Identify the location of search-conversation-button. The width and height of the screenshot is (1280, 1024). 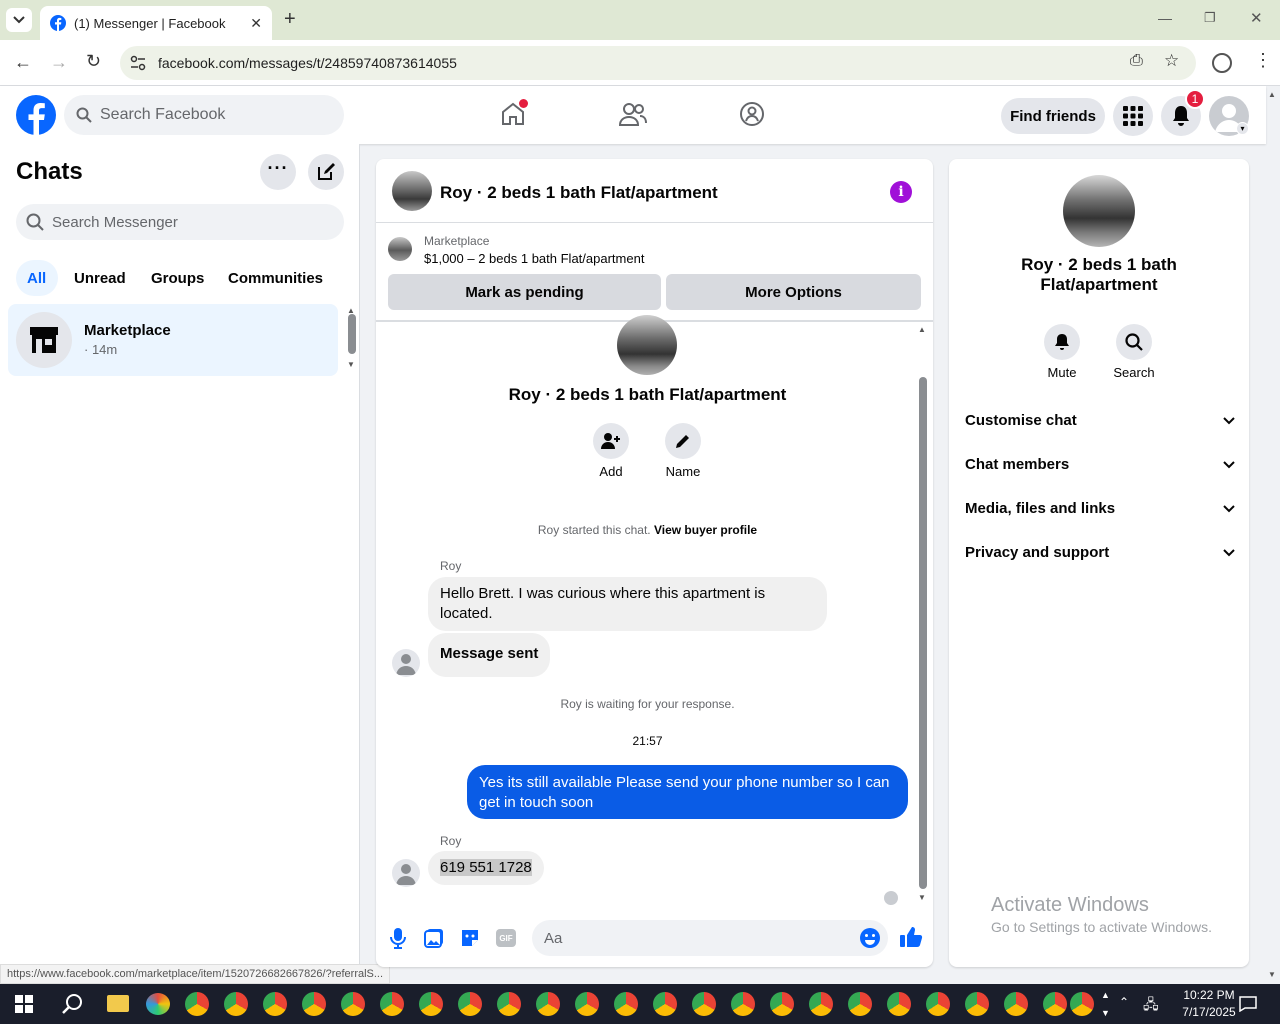
(1134, 342).